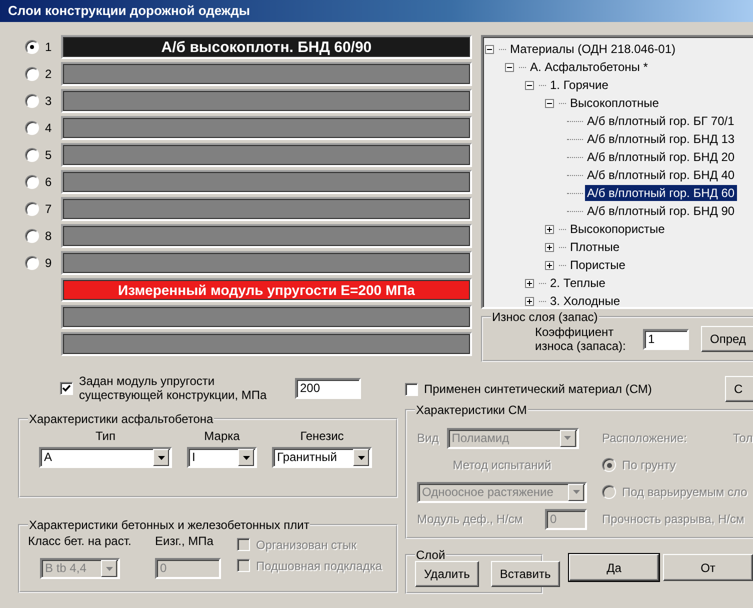 This screenshot has width=753, height=608. What do you see at coordinates (48, 263) in the screenshot?
I see `layer-number: 9` at bounding box center [48, 263].